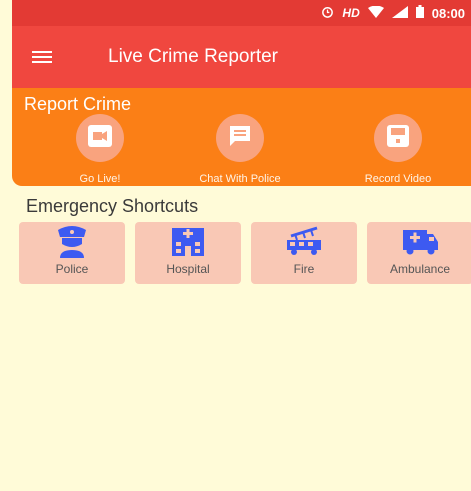 The height and width of the screenshot is (491, 471). What do you see at coordinates (72, 243) in the screenshot?
I see `police-icon` at bounding box center [72, 243].